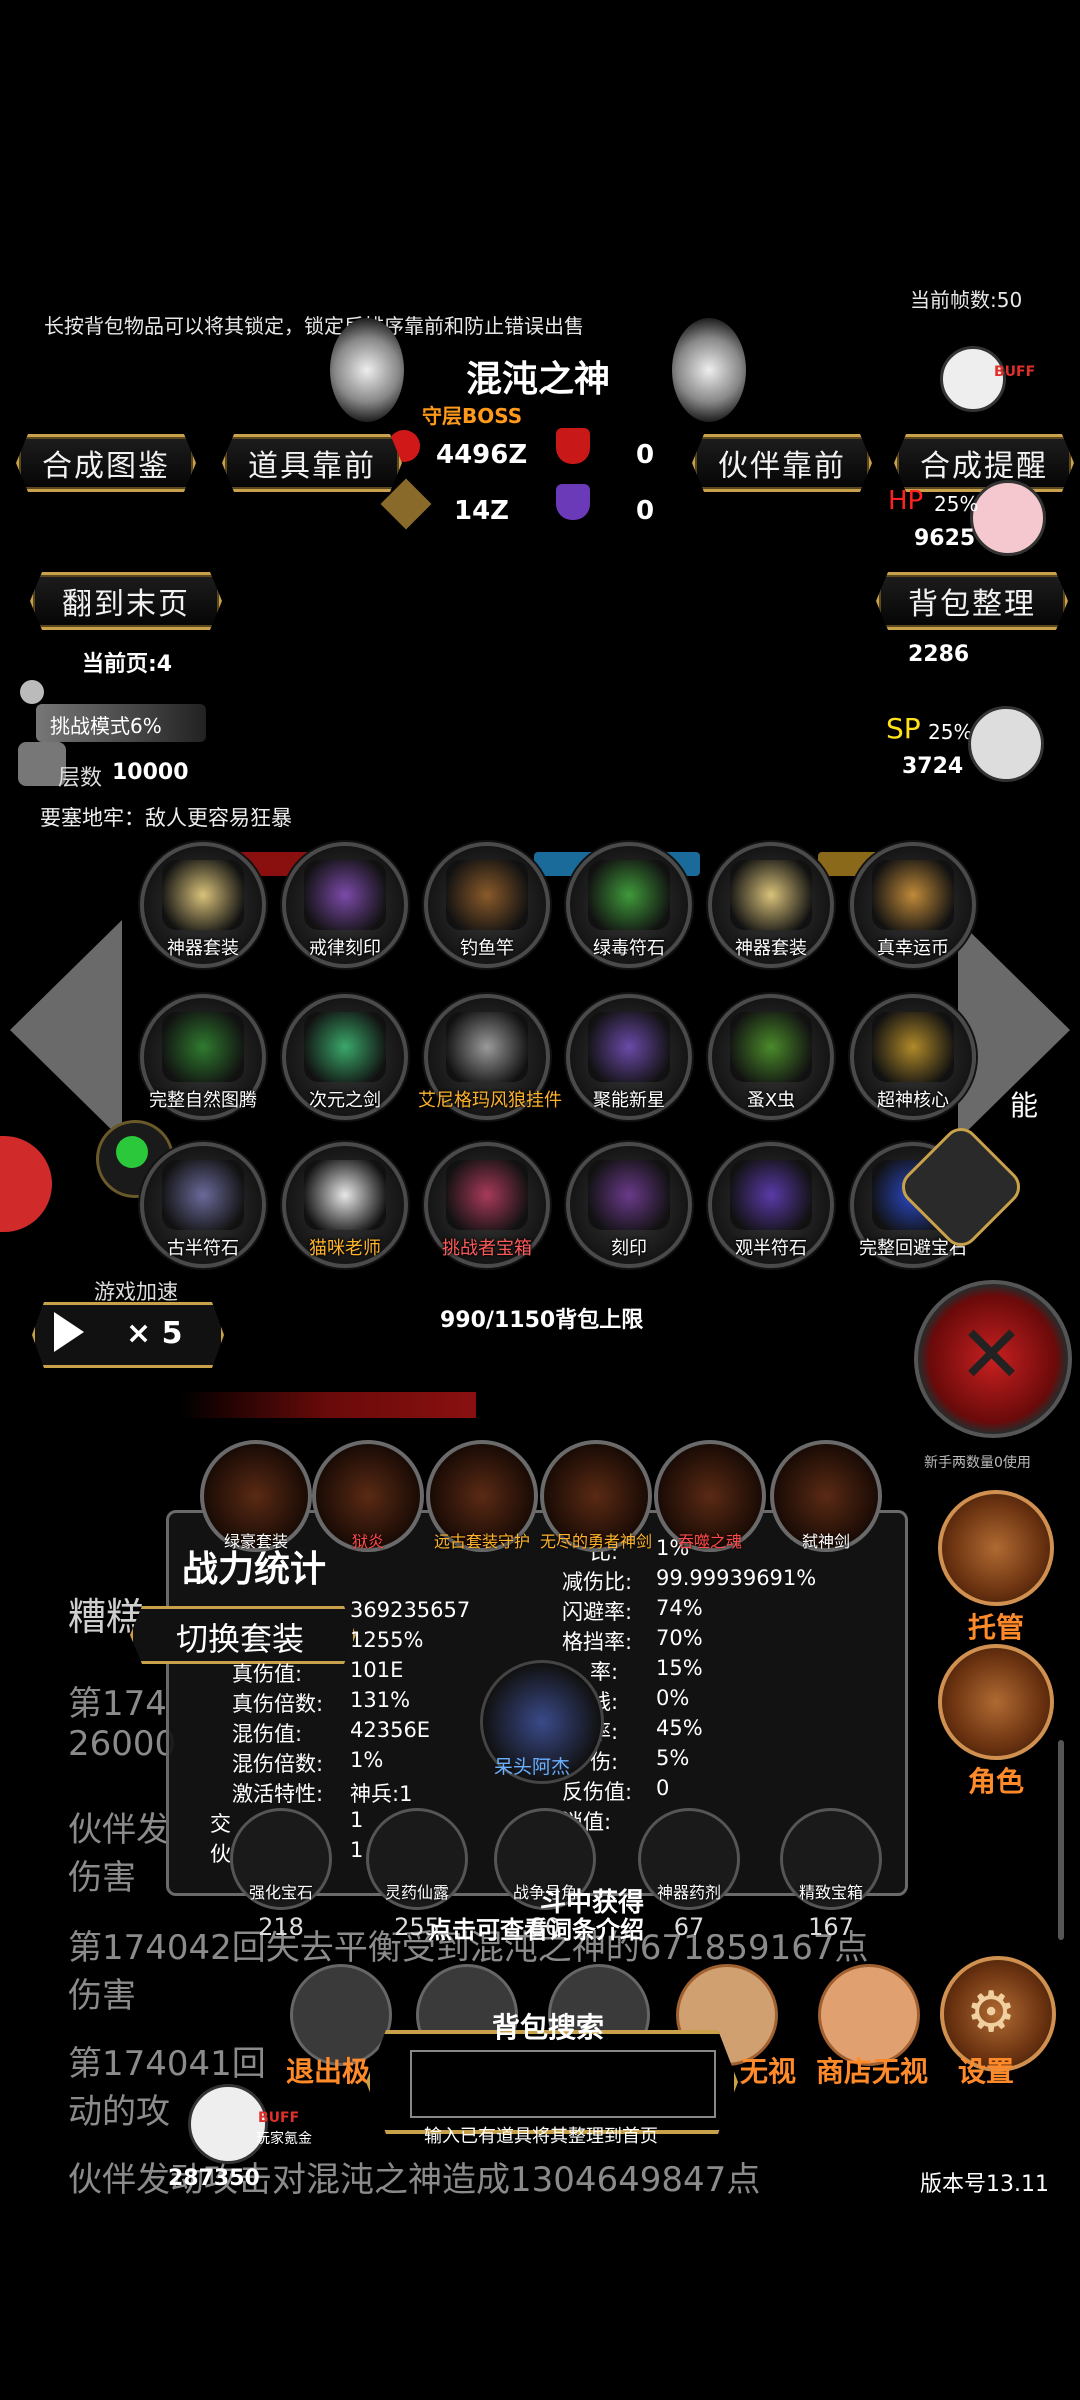  Describe the element at coordinates (345, 1100) in the screenshot. I see `item-label: 次元之剑` at that location.